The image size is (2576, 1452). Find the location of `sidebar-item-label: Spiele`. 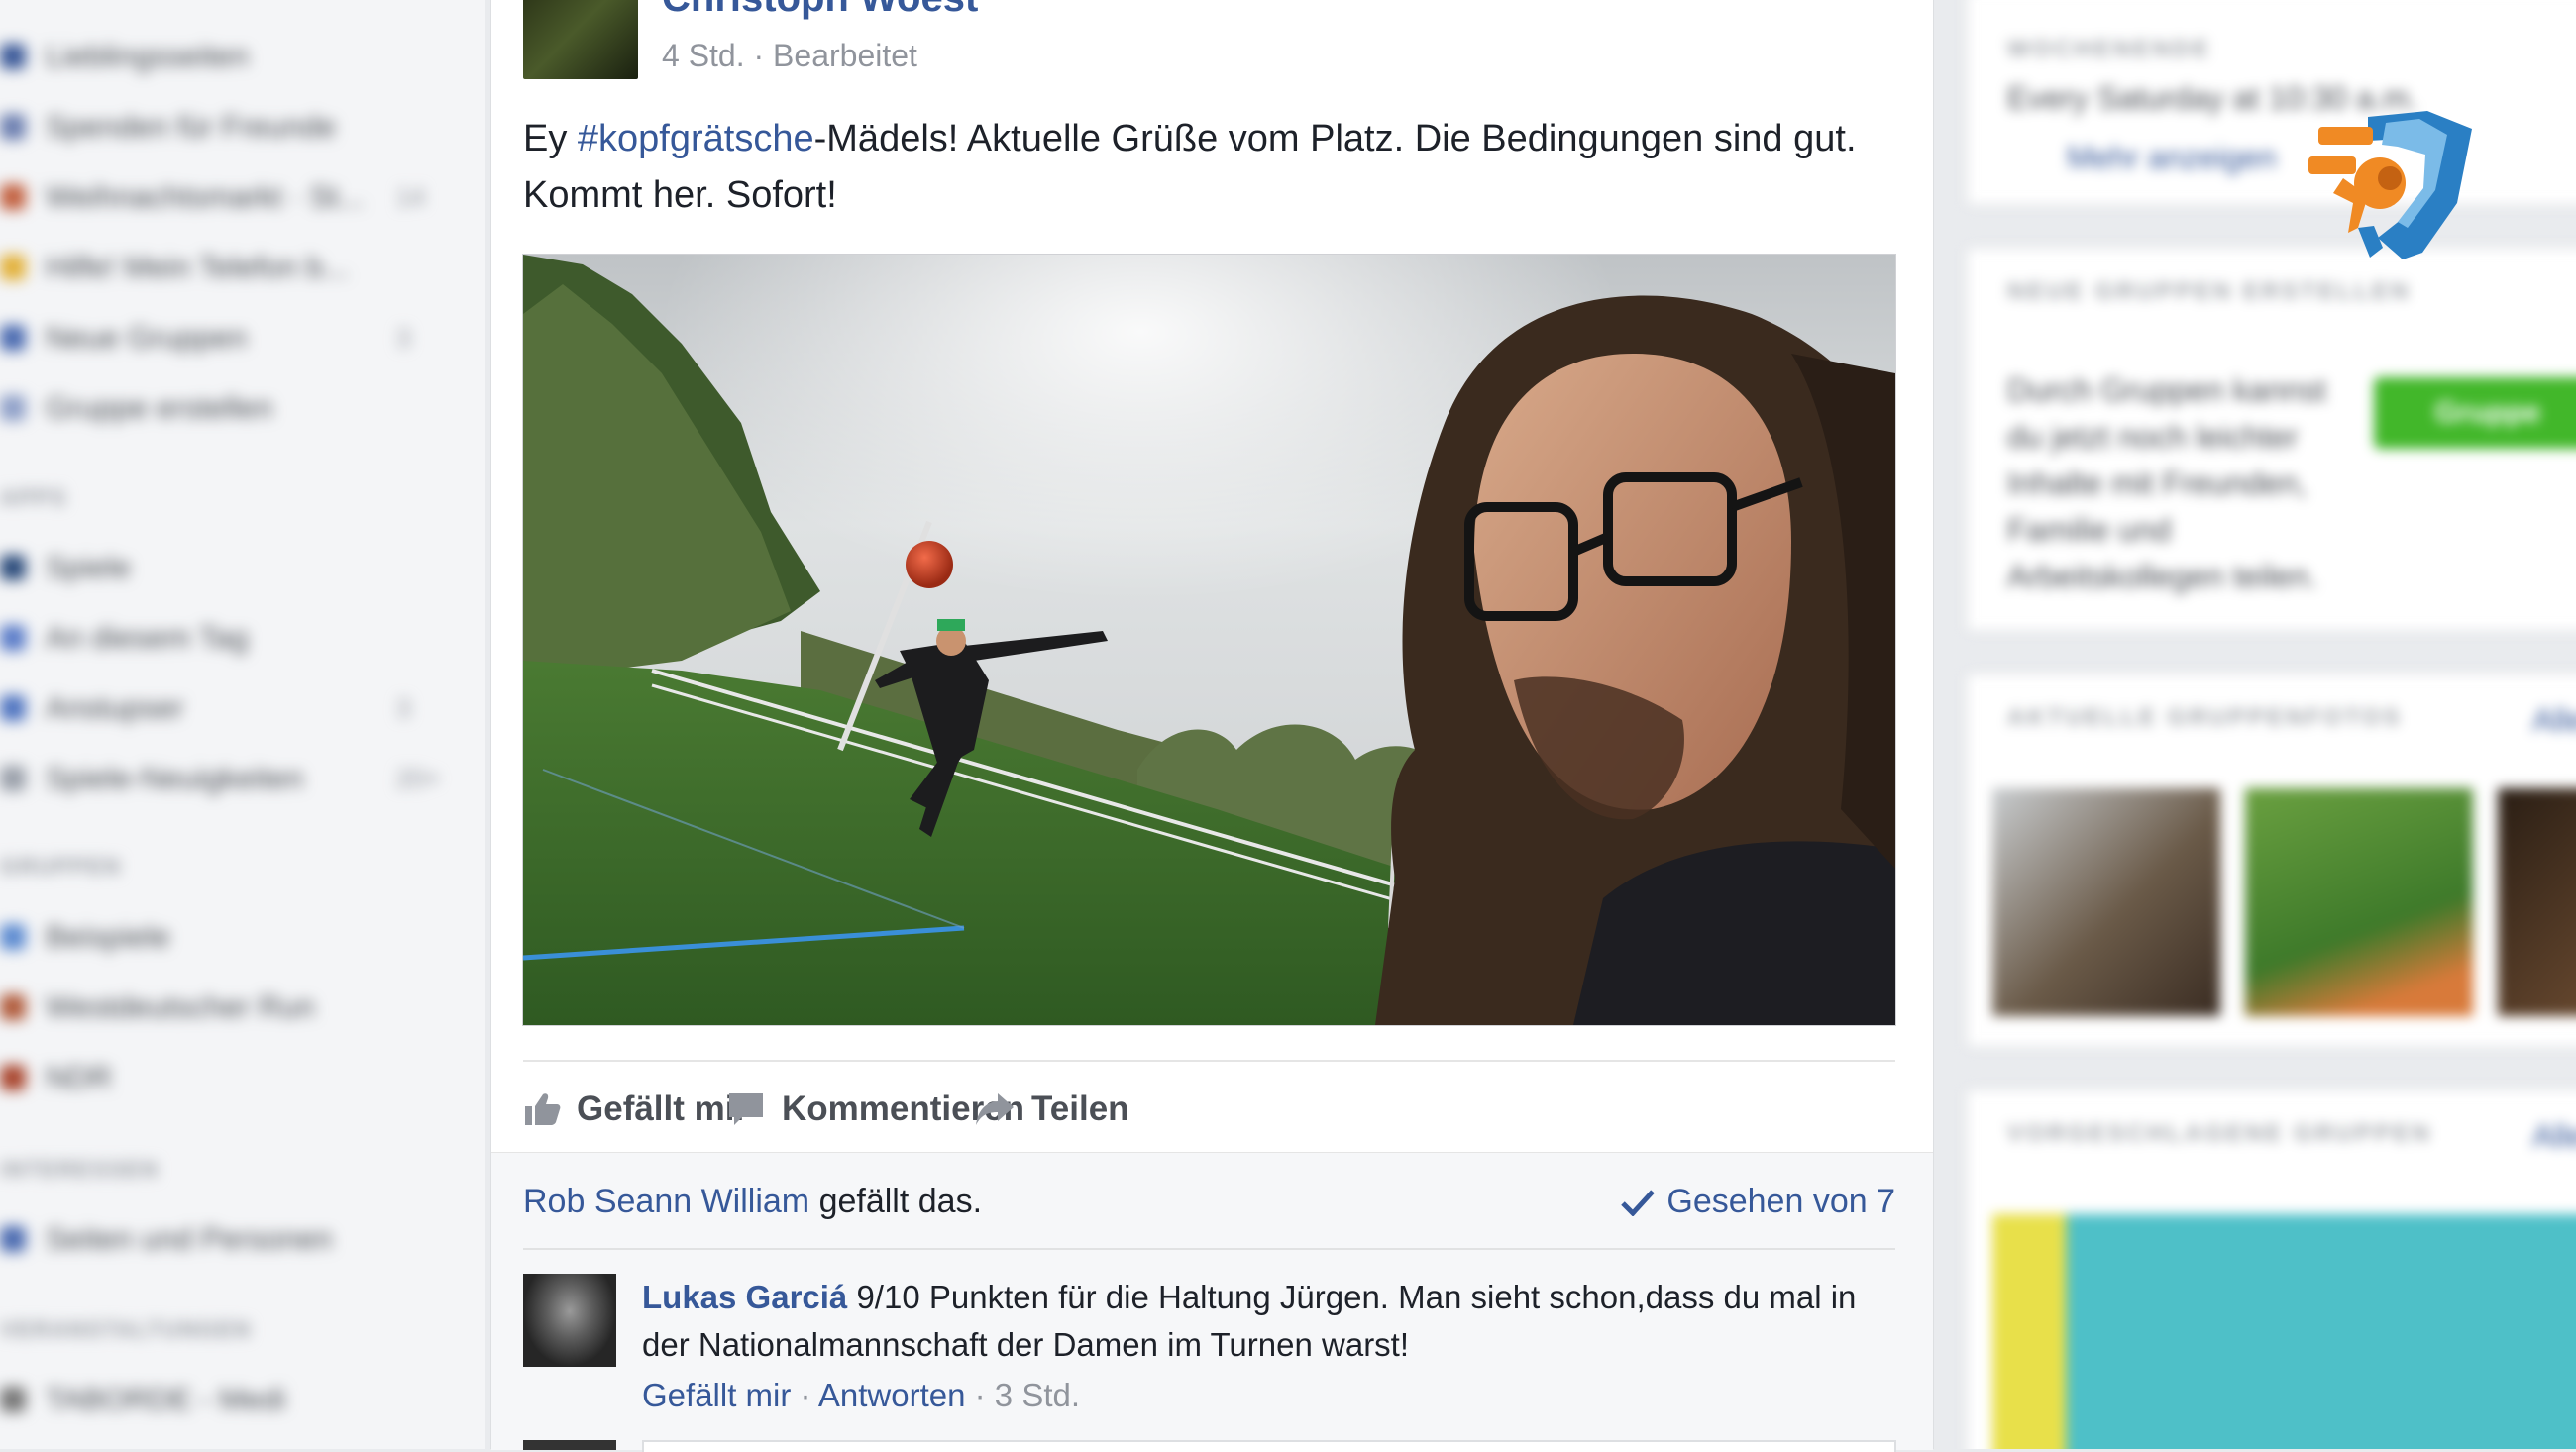

sidebar-item-label: Spiele is located at coordinates (89, 567).